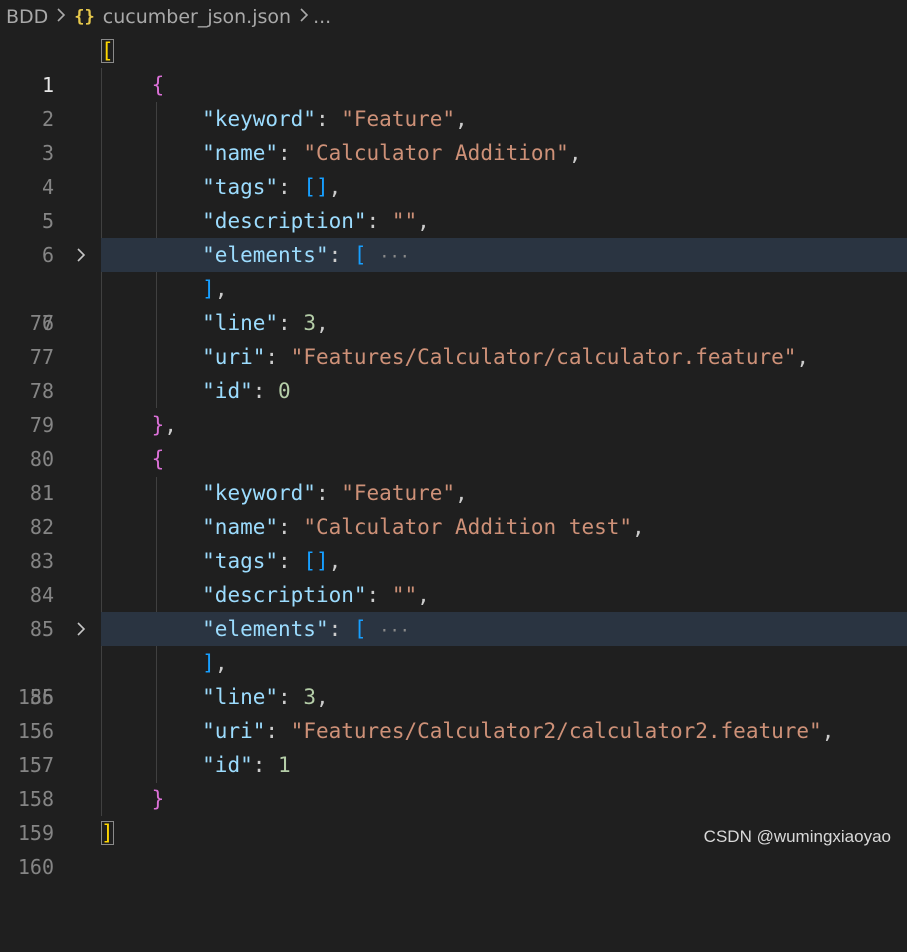  What do you see at coordinates (453, 609) in the screenshot?
I see `code-line: 85 "description": "",` at bounding box center [453, 609].